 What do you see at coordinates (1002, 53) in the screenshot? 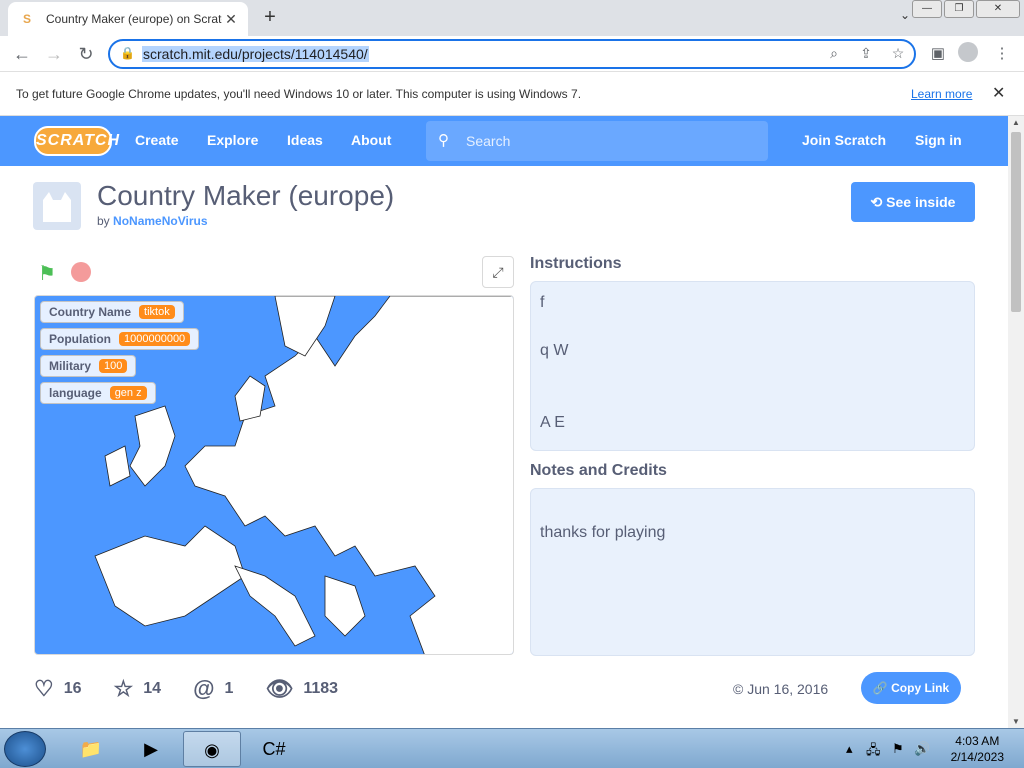
I see `more-menu-icon: ⋮` at bounding box center [1002, 53].